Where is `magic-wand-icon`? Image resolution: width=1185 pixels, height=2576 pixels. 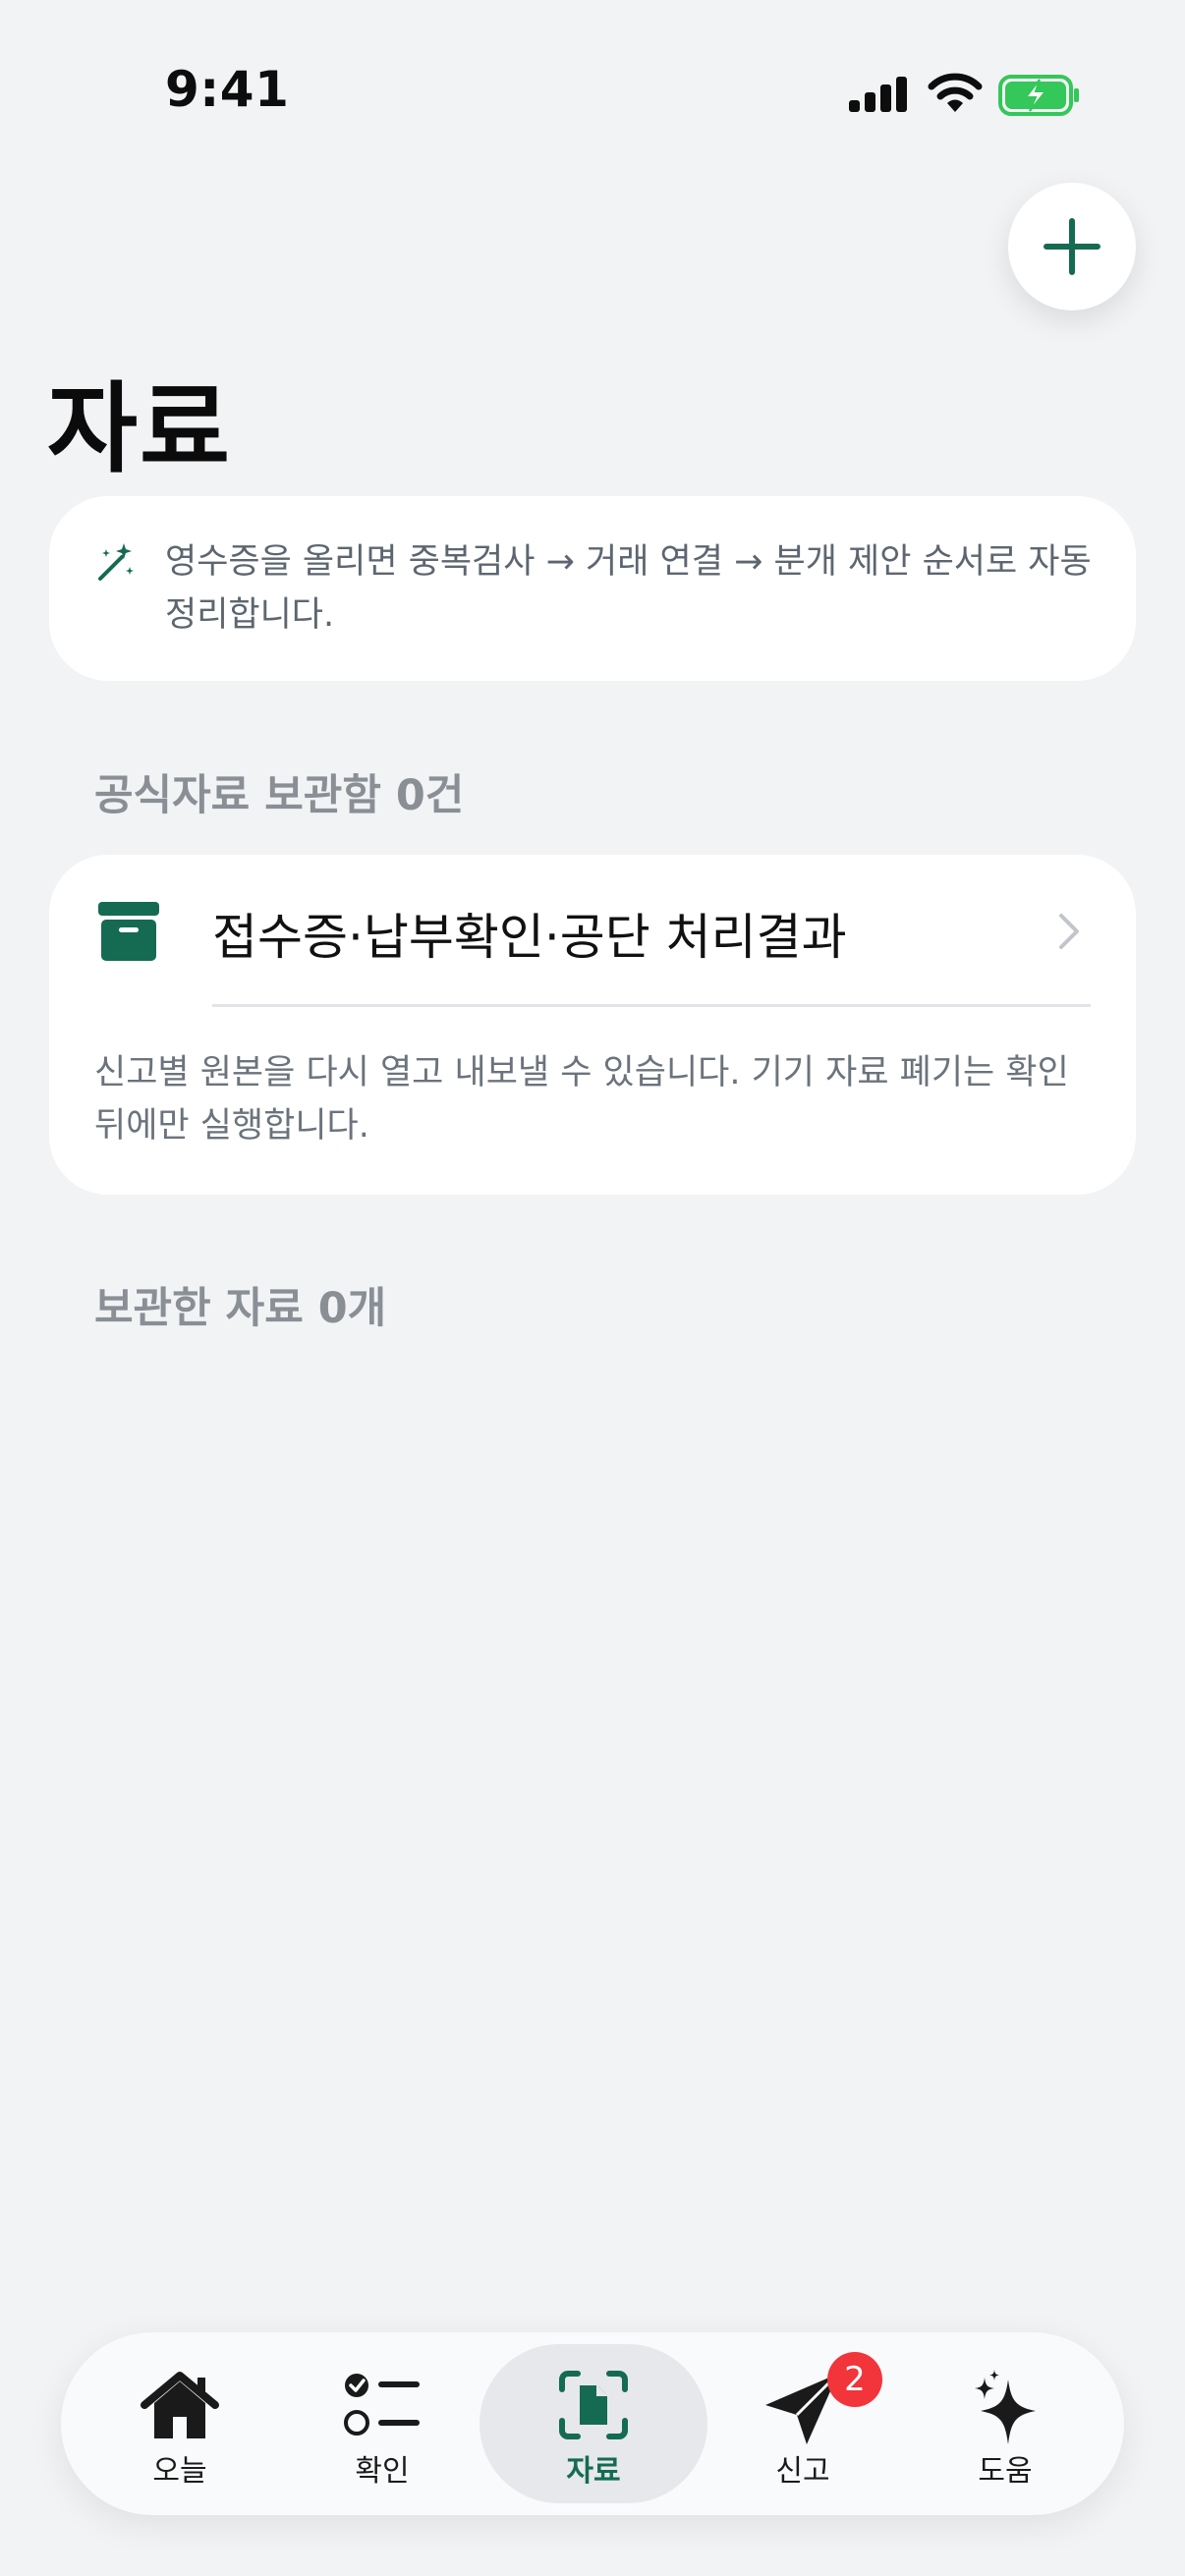
magic-wand-icon is located at coordinates (116, 562).